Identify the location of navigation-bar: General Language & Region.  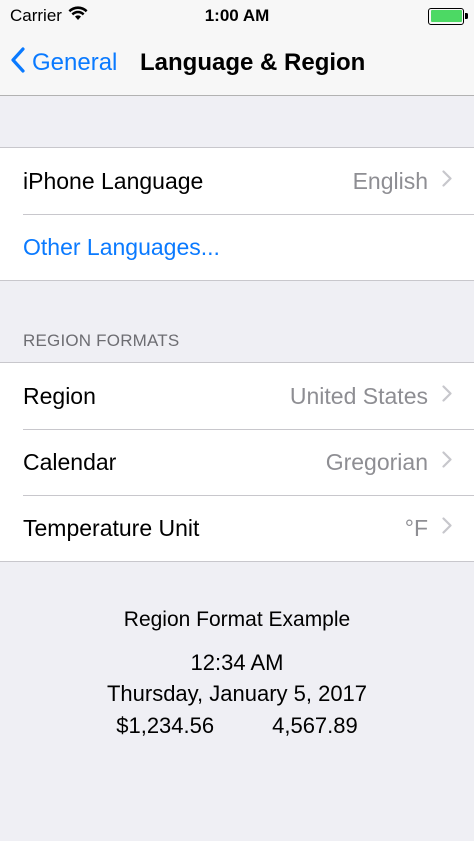
(237, 64).